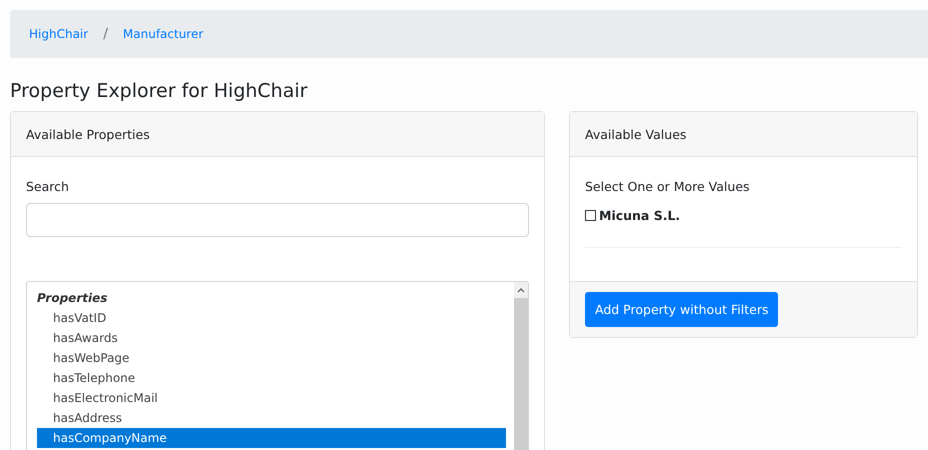  Describe the element at coordinates (271, 378) in the screenshot. I see `property-option: hasTelephone` at that location.